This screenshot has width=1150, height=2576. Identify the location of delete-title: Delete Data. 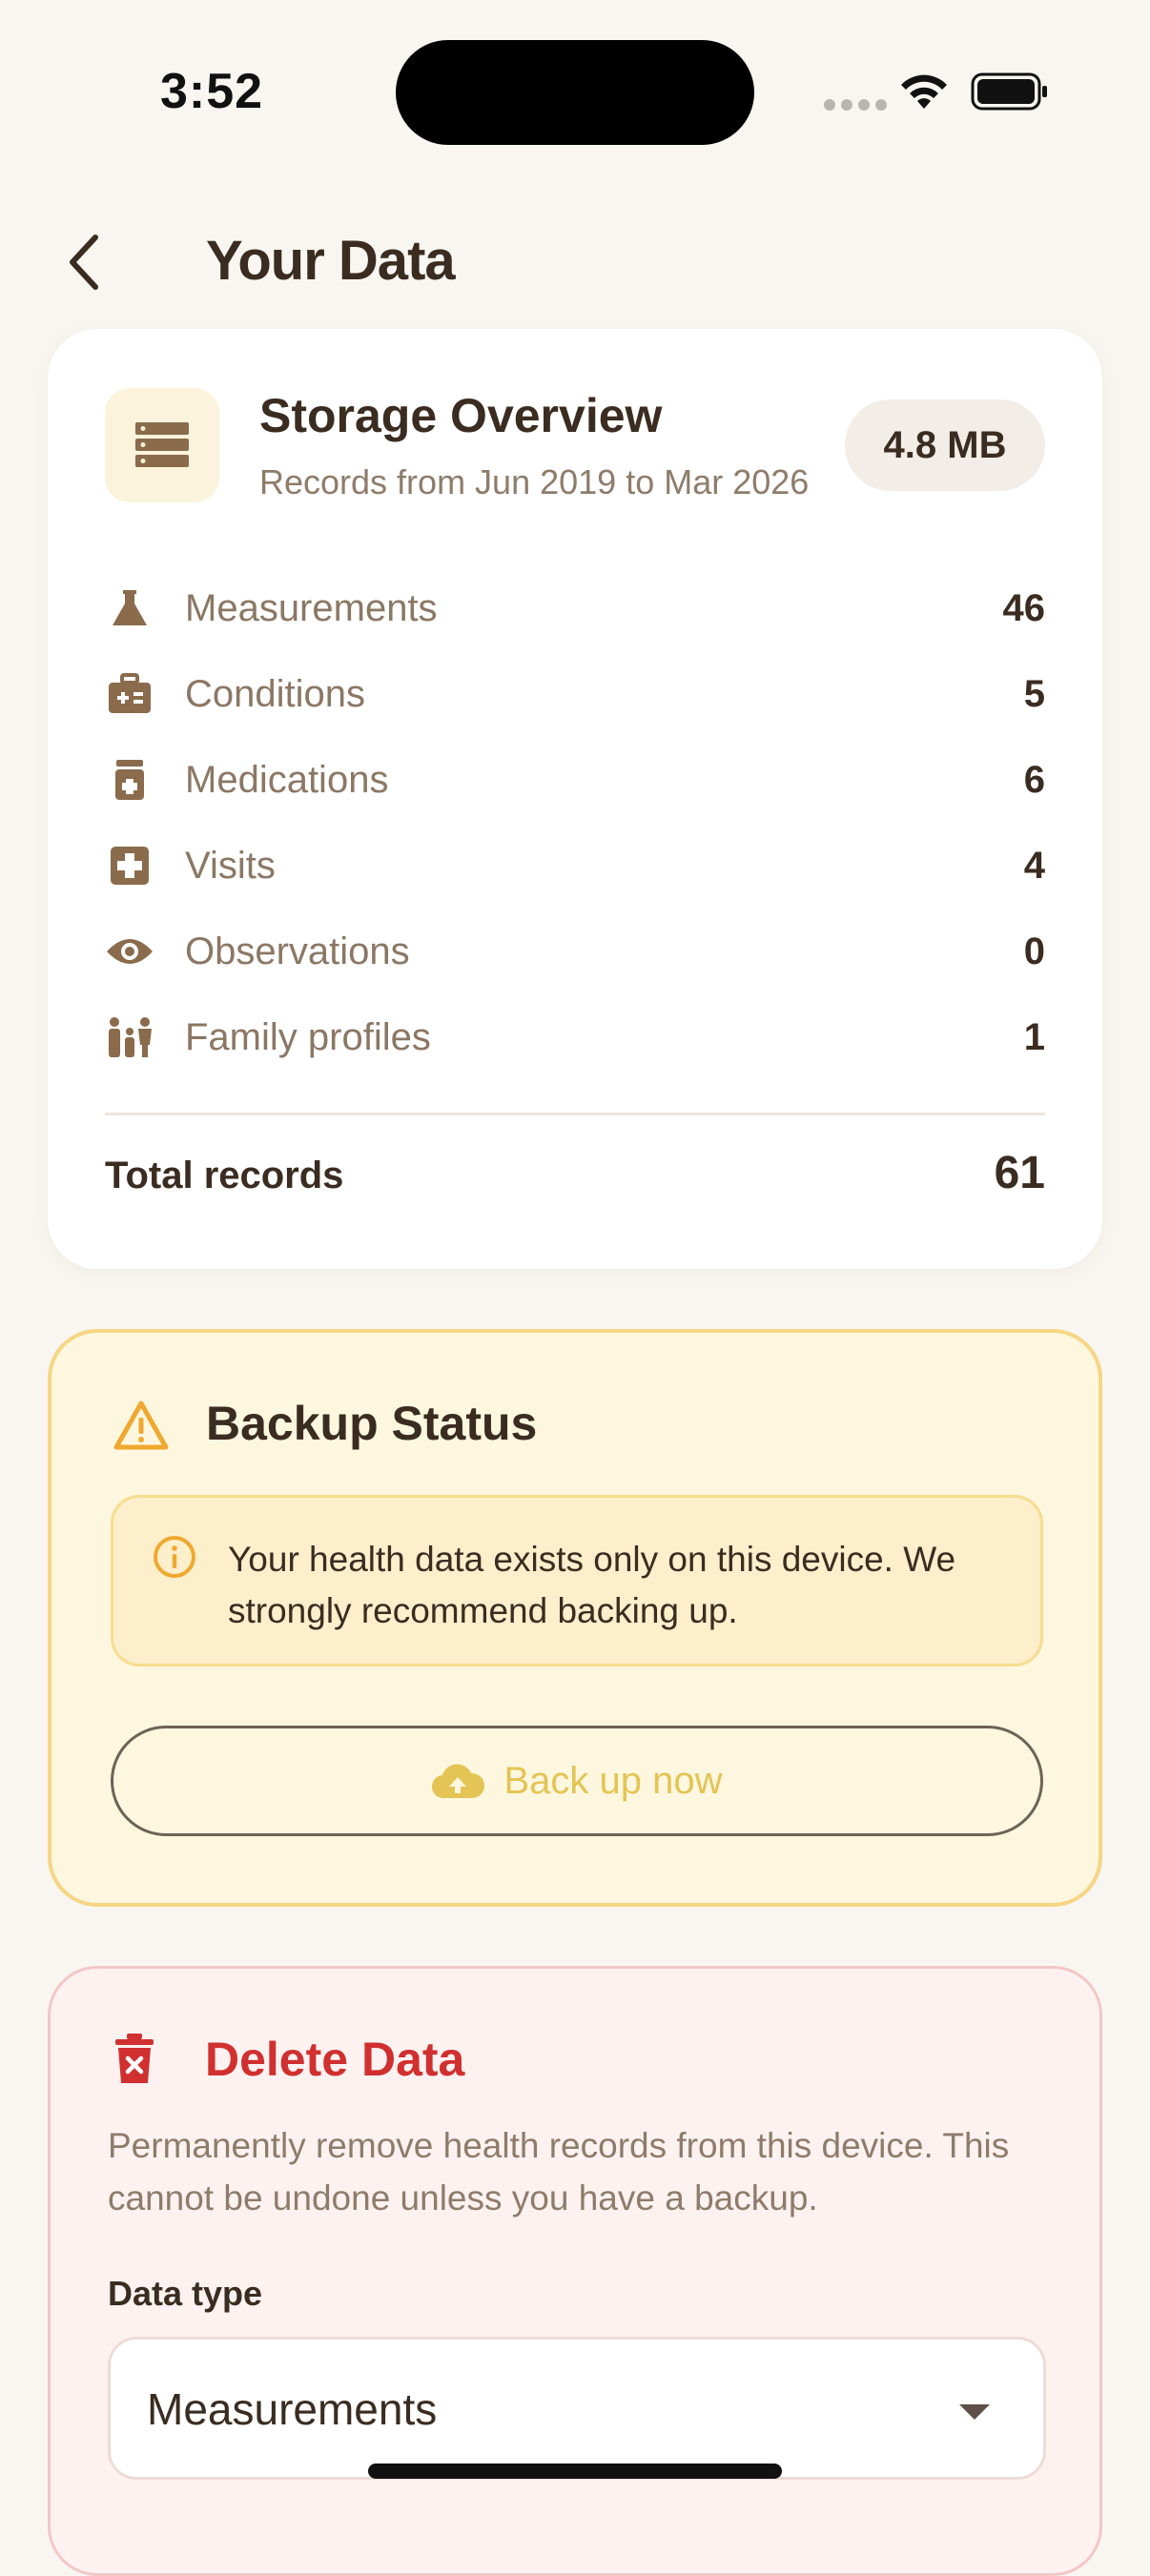
(335, 2059).